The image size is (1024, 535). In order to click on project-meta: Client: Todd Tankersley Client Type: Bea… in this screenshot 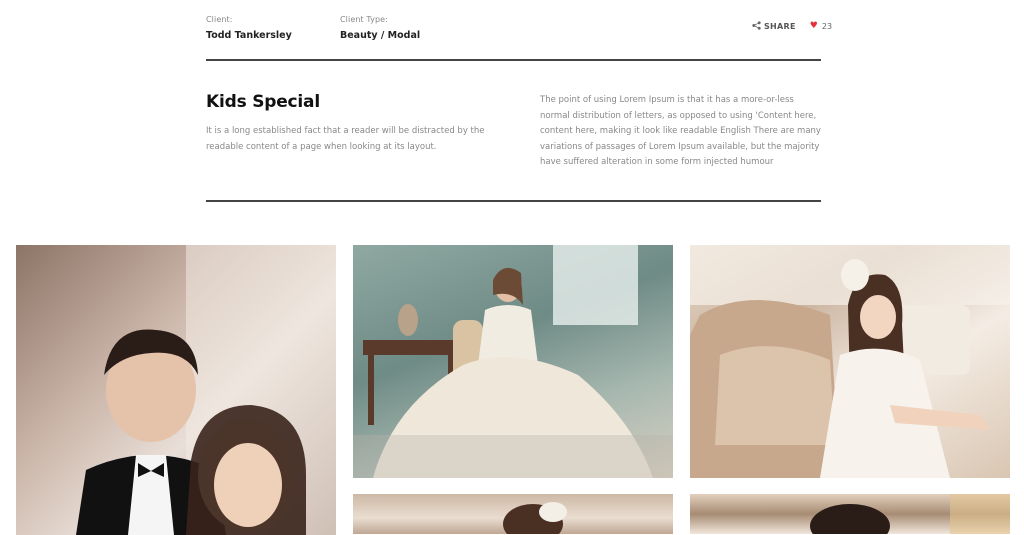, I will do `click(512, 30)`.